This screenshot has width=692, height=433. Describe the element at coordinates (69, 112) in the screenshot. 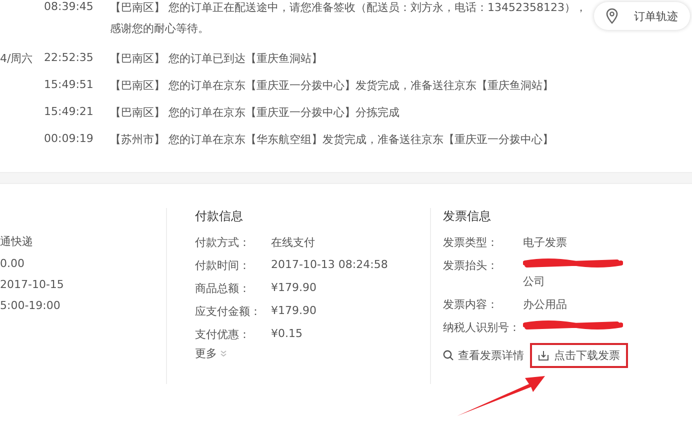

I see `tracking-time: 15:49:21` at that location.